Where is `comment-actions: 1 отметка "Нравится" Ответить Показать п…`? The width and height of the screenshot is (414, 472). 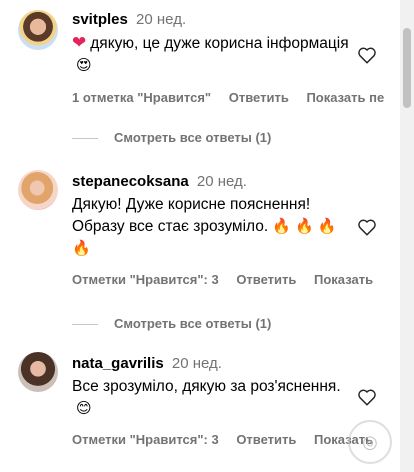 comment-actions: 1 отметка "Нравится" Ответить Показать п… is located at coordinates (243, 97).